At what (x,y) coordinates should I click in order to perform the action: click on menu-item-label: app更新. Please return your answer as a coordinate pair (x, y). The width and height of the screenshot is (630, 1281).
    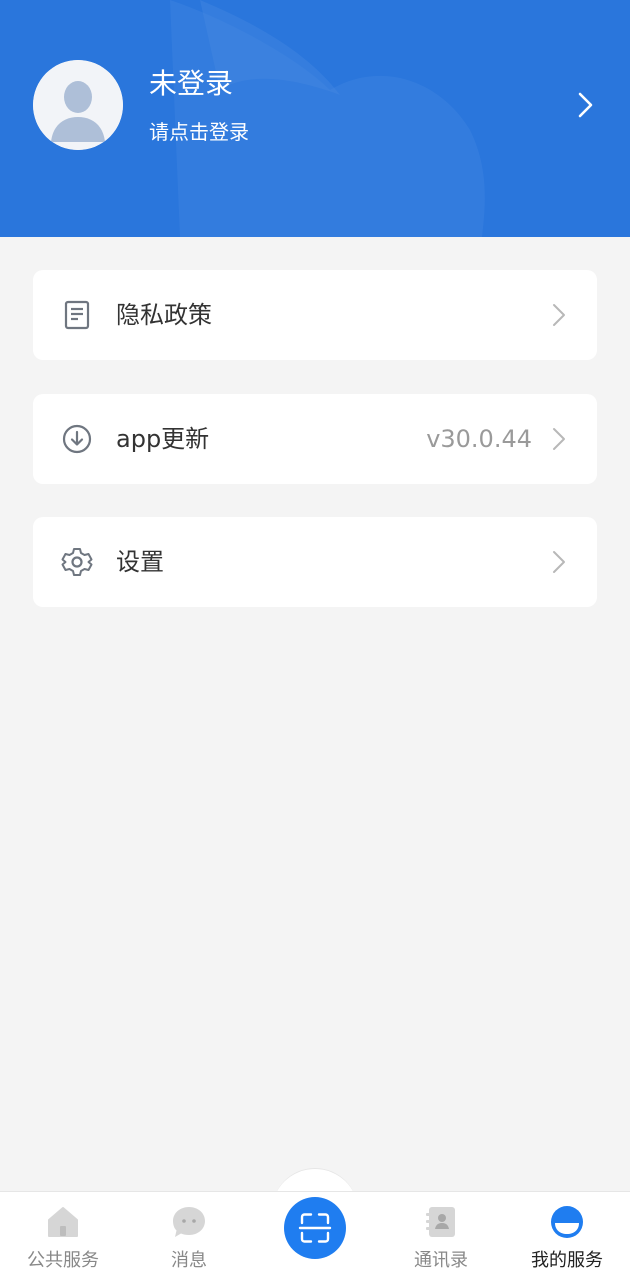
    Looking at the image, I should click on (163, 439).